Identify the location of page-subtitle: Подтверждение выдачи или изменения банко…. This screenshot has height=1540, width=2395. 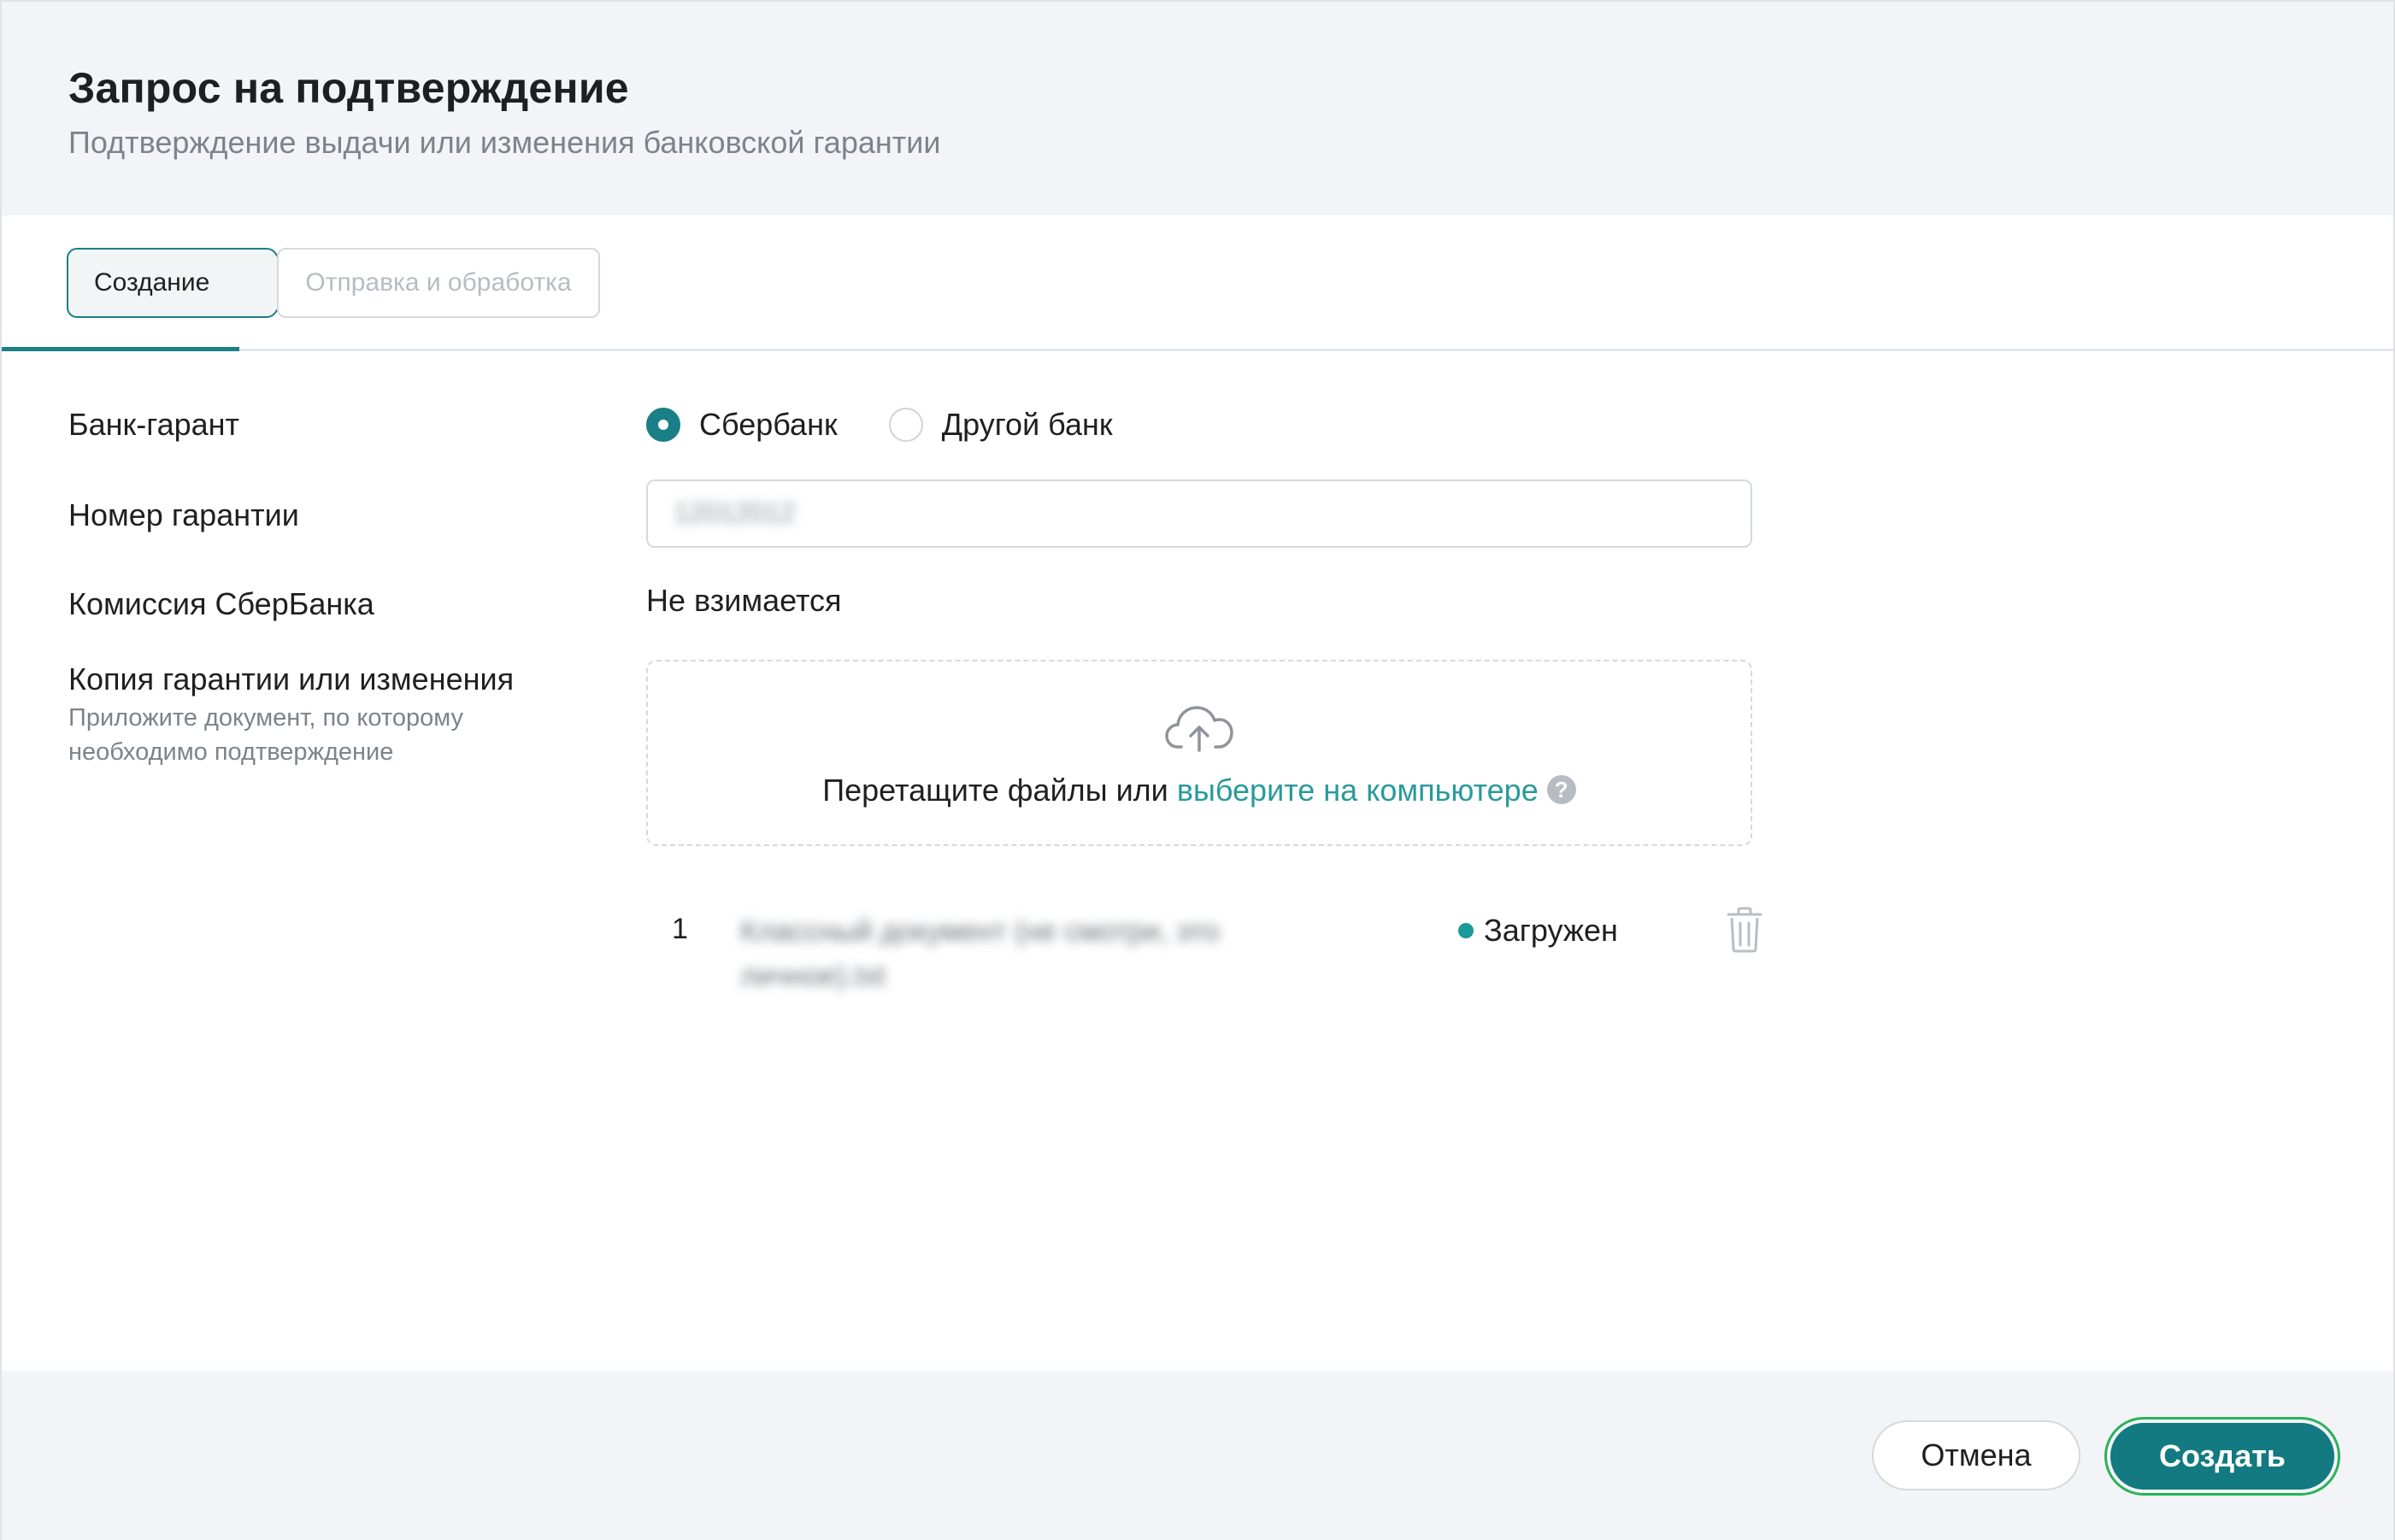
(504, 142).